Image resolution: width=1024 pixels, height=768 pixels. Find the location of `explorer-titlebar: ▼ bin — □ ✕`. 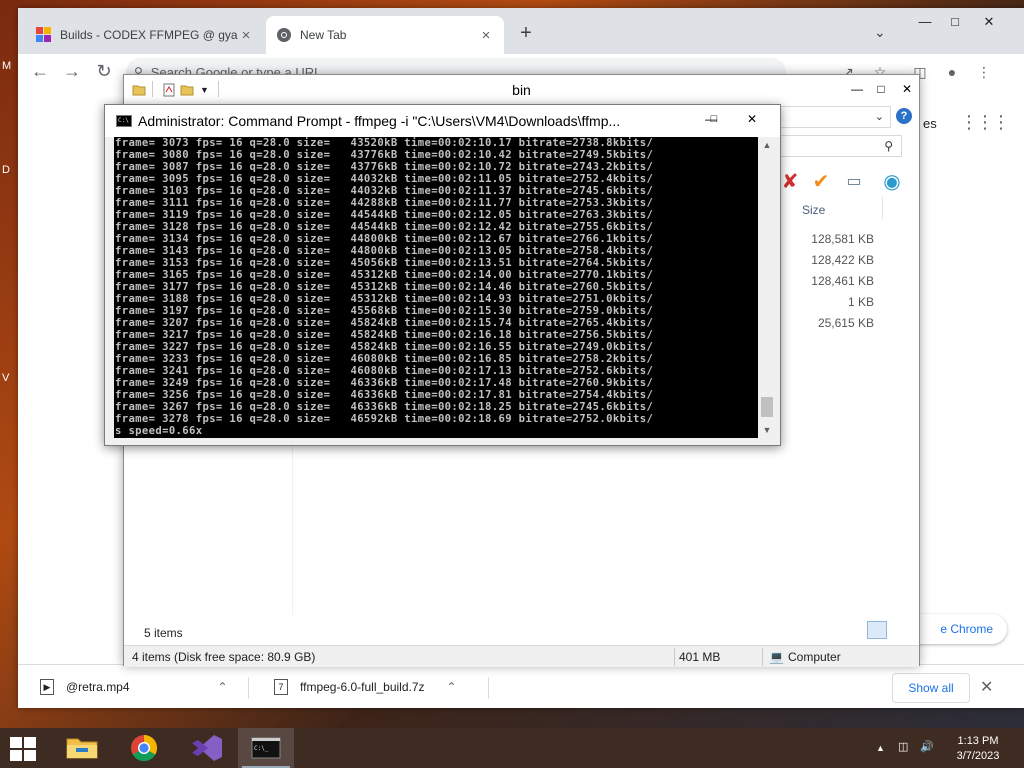

explorer-titlebar: ▼ bin — □ ✕ is located at coordinates (521, 90).